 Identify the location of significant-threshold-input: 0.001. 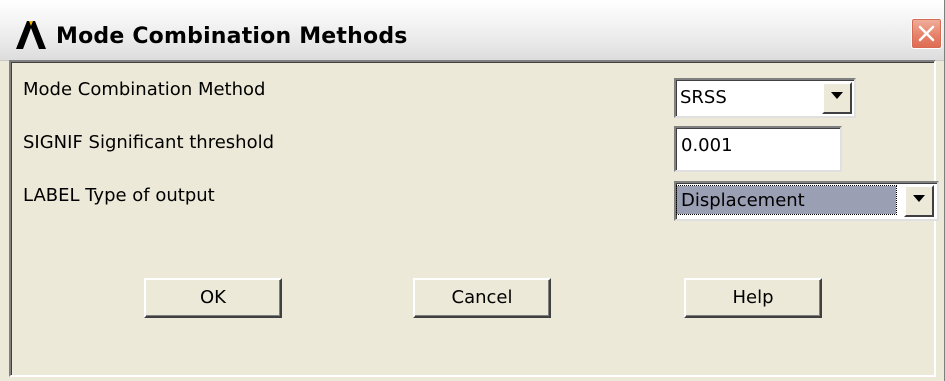
(758, 149).